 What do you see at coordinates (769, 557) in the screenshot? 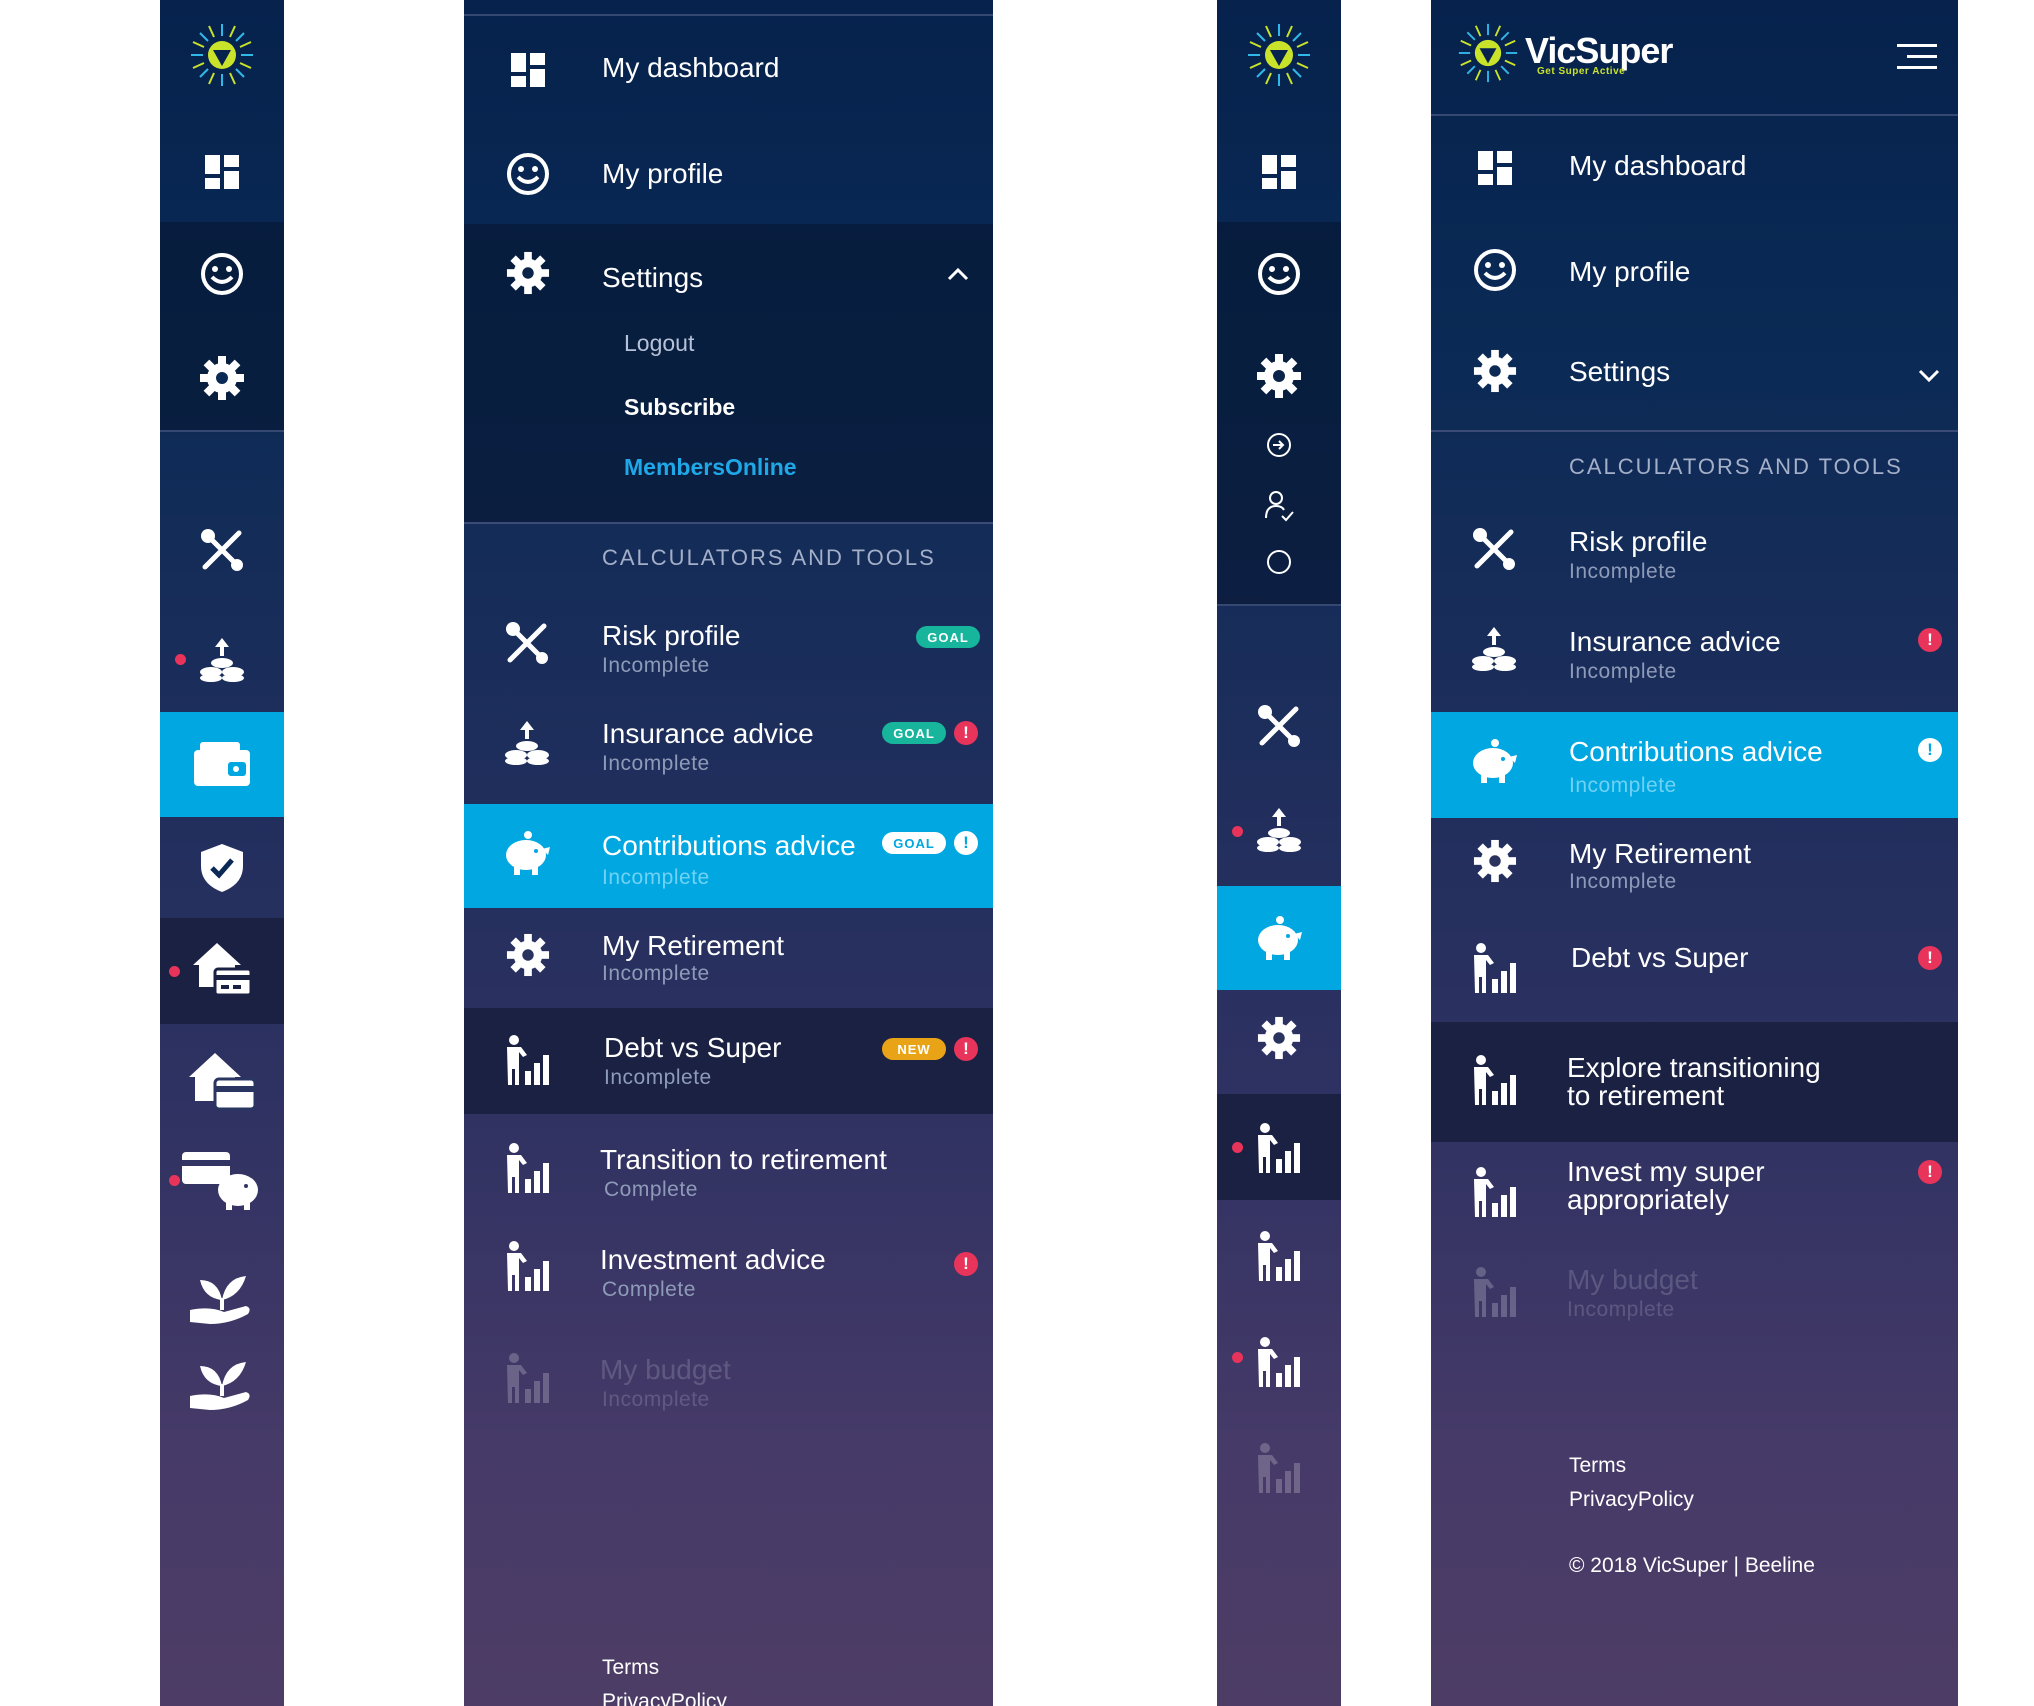
I see `section-header: CALCULATORS AND TOOLS` at bounding box center [769, 557].